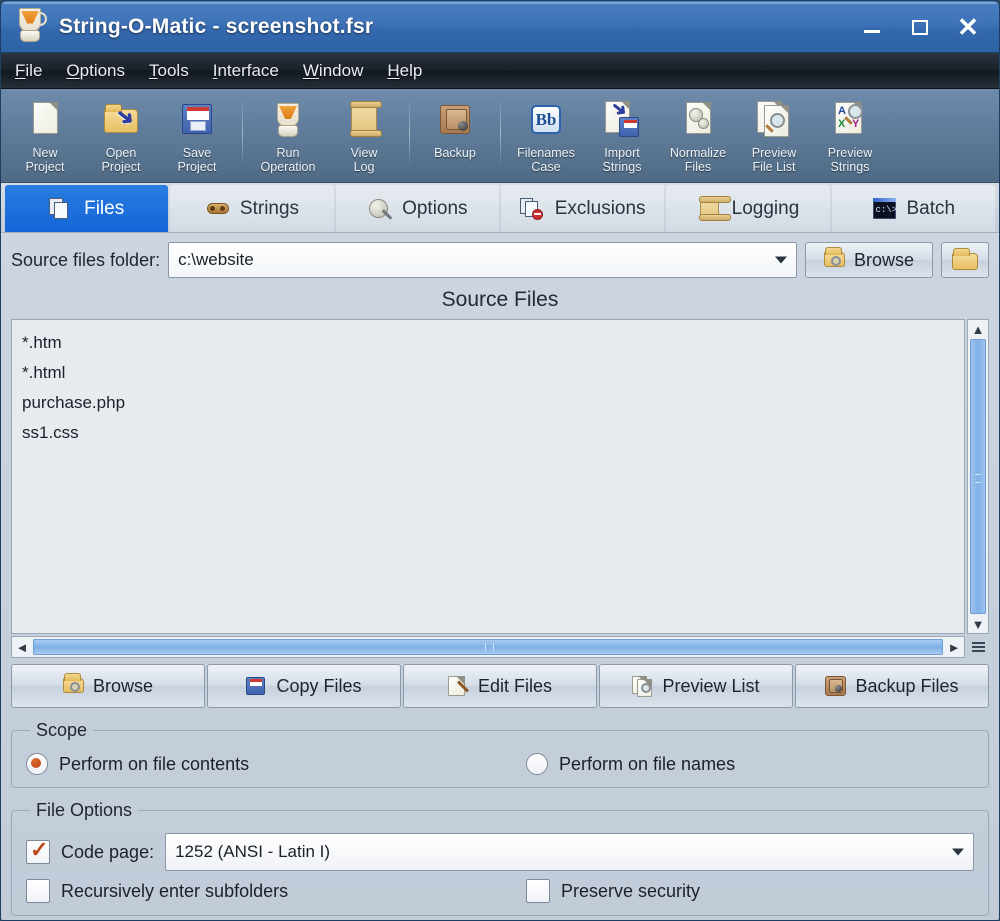 The image size is (1000, 921). I want to click on toolbar-import-strings: ➜ Import Strings, so click(622, 138).